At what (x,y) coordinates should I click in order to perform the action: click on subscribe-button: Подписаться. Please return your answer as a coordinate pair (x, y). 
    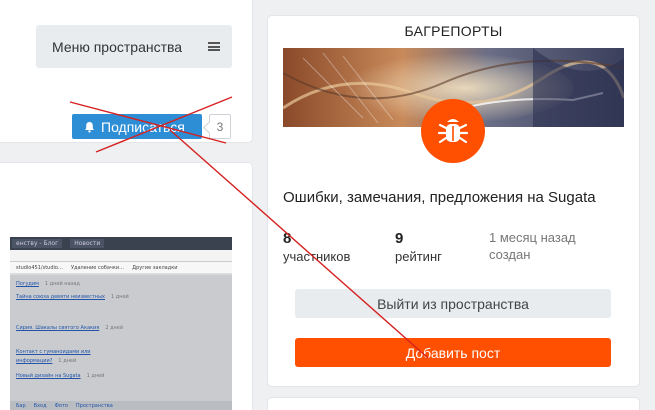
    Looking at the image, I should click on (137, 126).